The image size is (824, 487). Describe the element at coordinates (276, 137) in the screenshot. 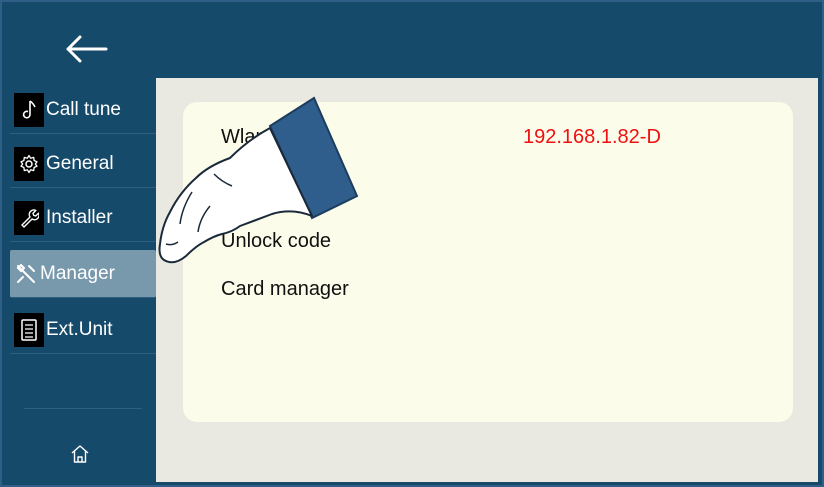

I see `wlan-setting-row: Wlan setting` at that location.